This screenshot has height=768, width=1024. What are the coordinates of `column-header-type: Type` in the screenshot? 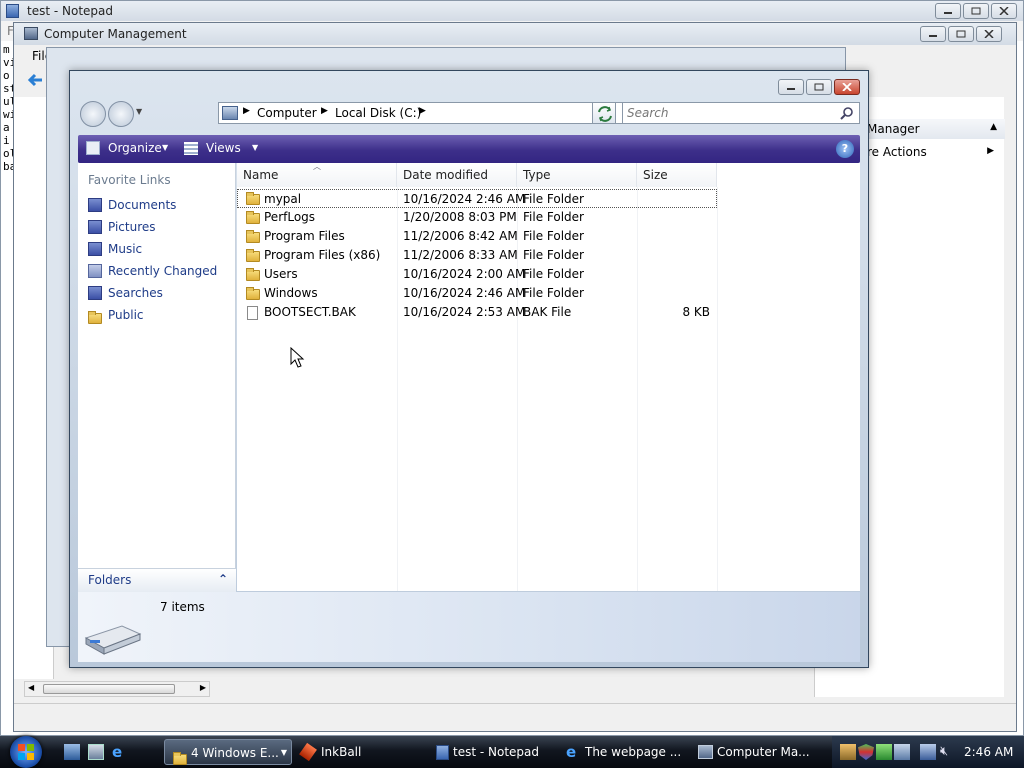 It's located at (577, 175).